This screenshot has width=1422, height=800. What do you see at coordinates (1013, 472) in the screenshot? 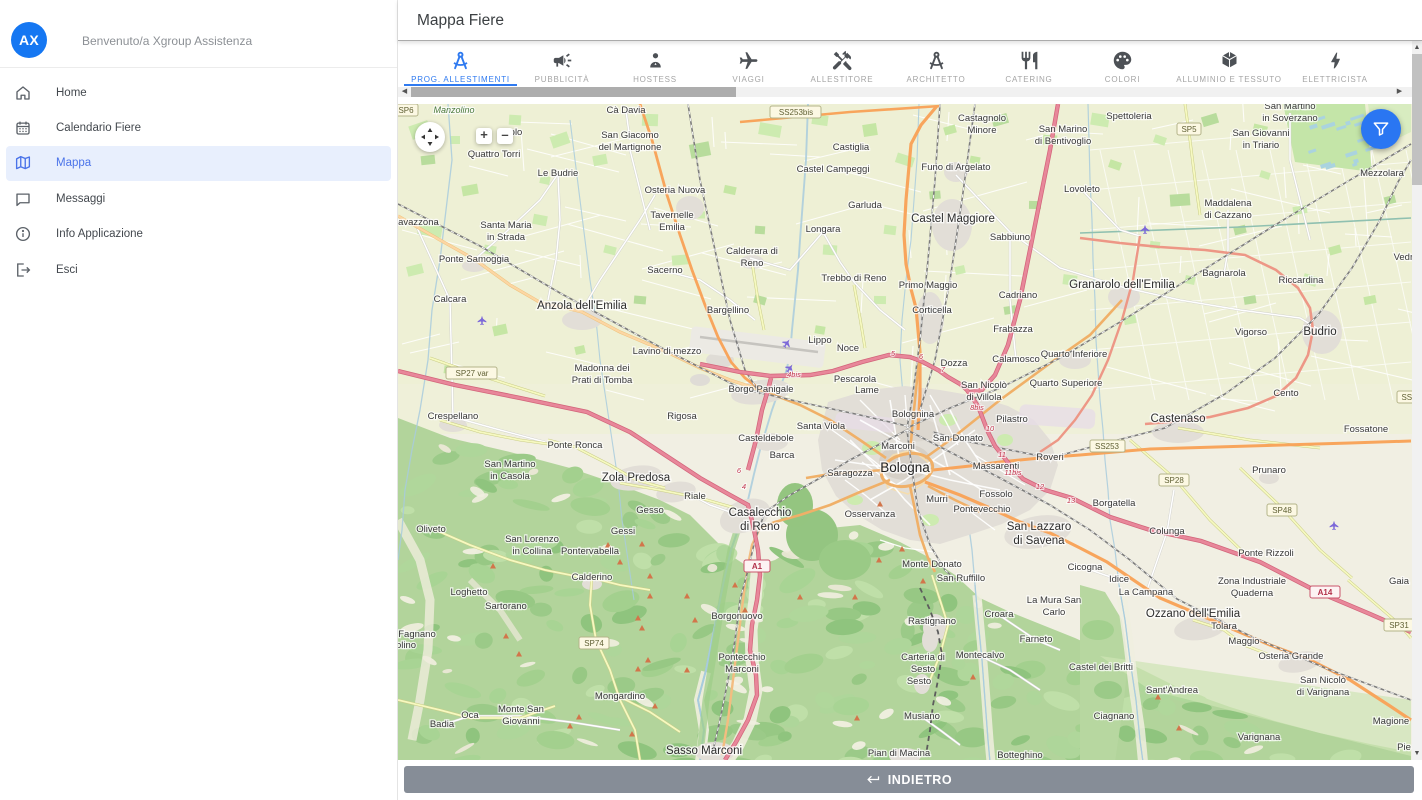
I see `svg-text: 11bis` at bounding box center [1013, 472].